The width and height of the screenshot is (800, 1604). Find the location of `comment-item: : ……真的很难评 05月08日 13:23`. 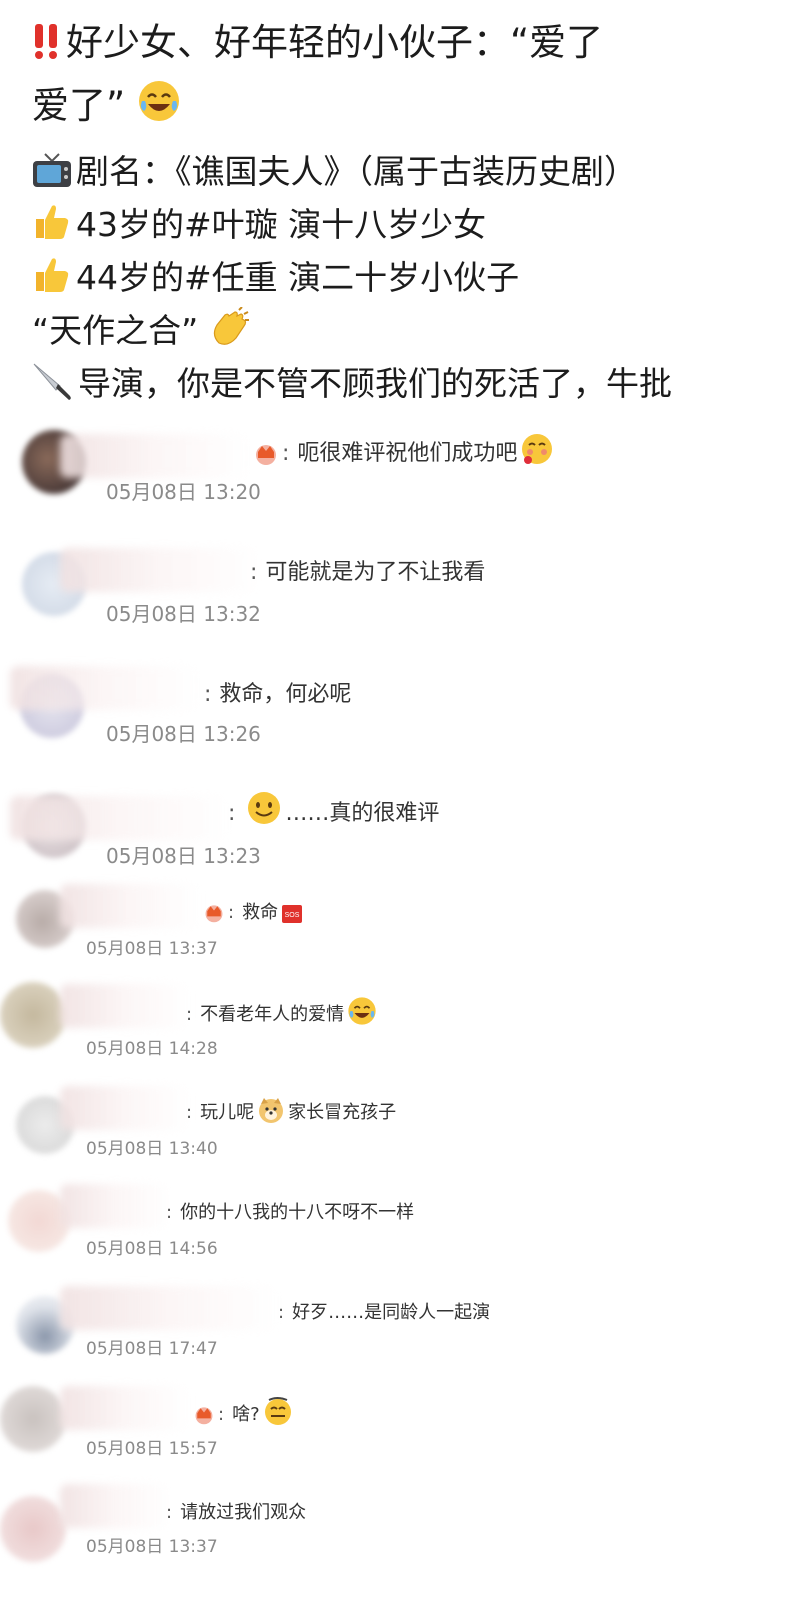

comment-item: : ……真的很难评 05月08日 13:23 is located at coordinates (400, 832).